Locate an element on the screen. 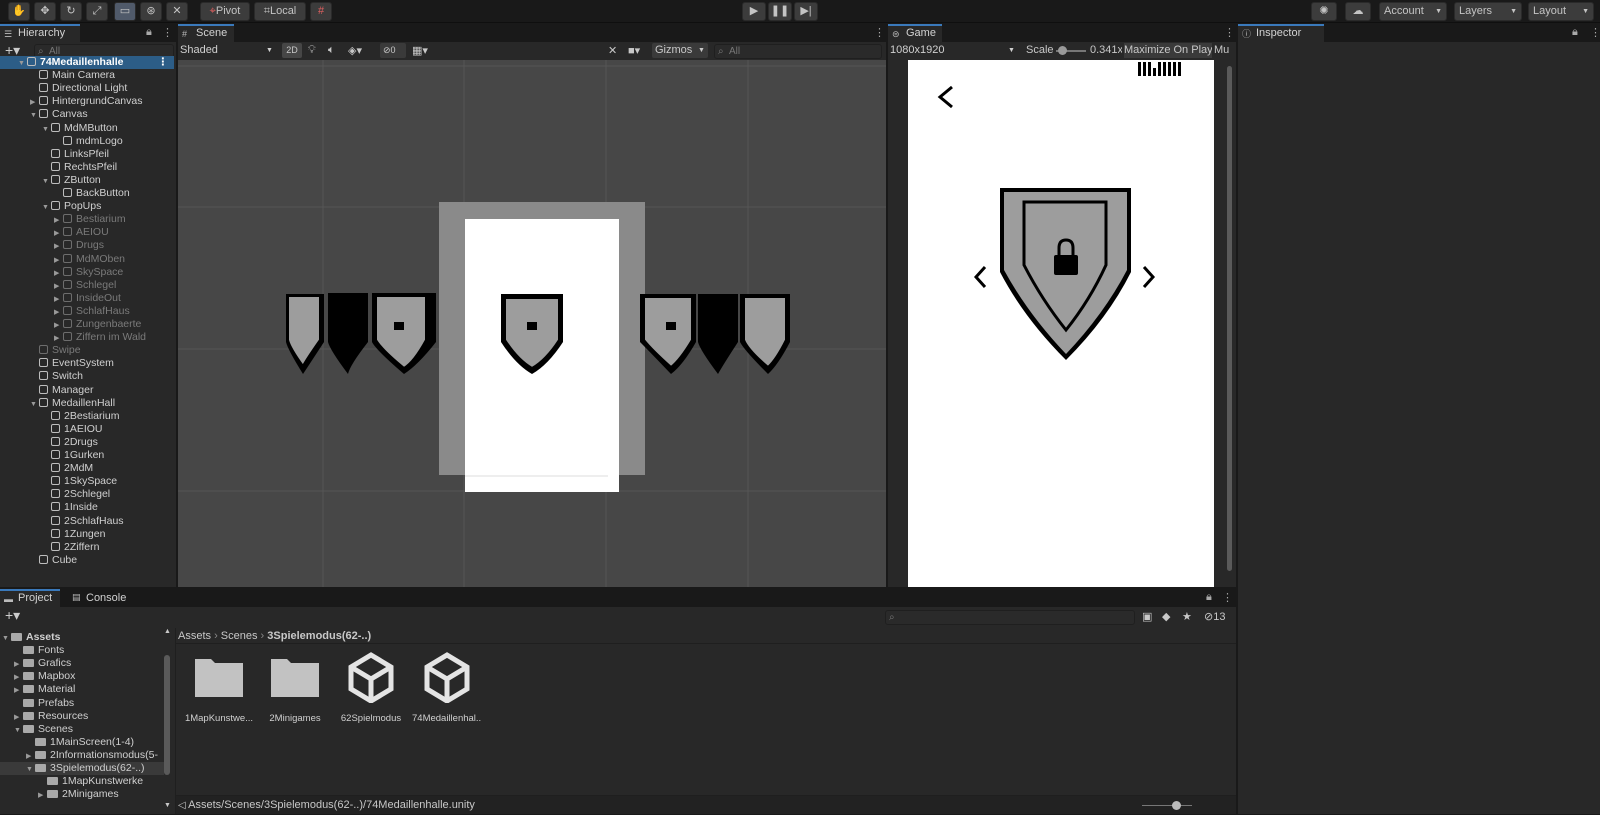 This screenshot has height=815, width=1600. grid-snap-icon: # is located at coordinates (321, 11).